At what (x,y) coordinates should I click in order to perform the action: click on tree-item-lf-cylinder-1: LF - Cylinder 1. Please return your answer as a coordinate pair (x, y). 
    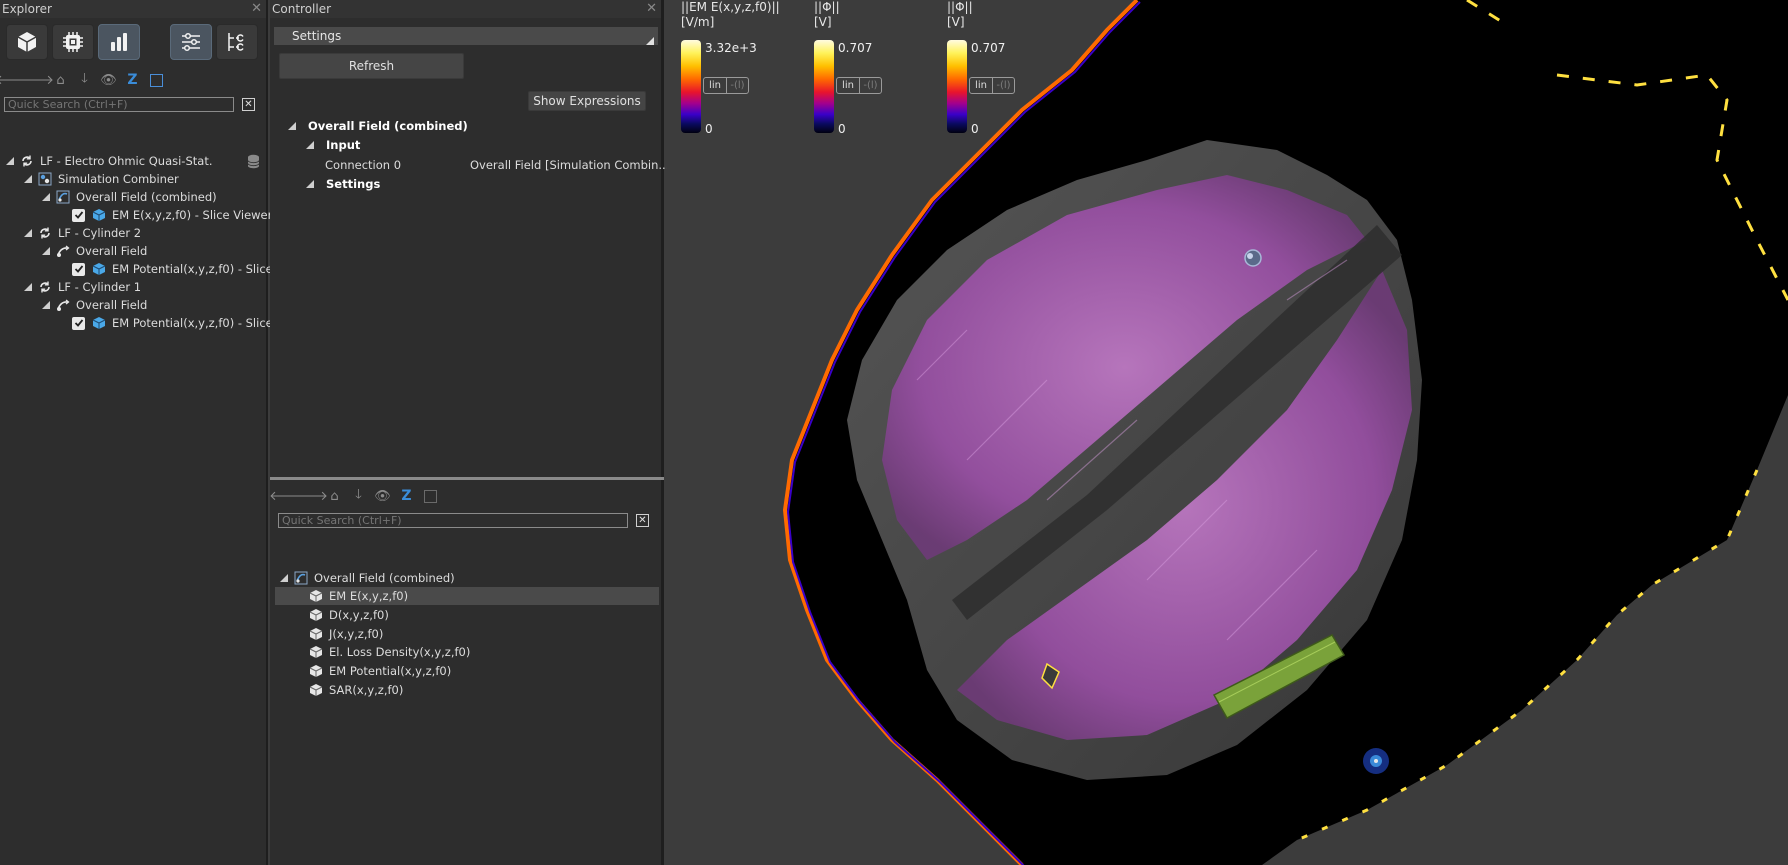
    Looking at the image, I should click on (82, 287).